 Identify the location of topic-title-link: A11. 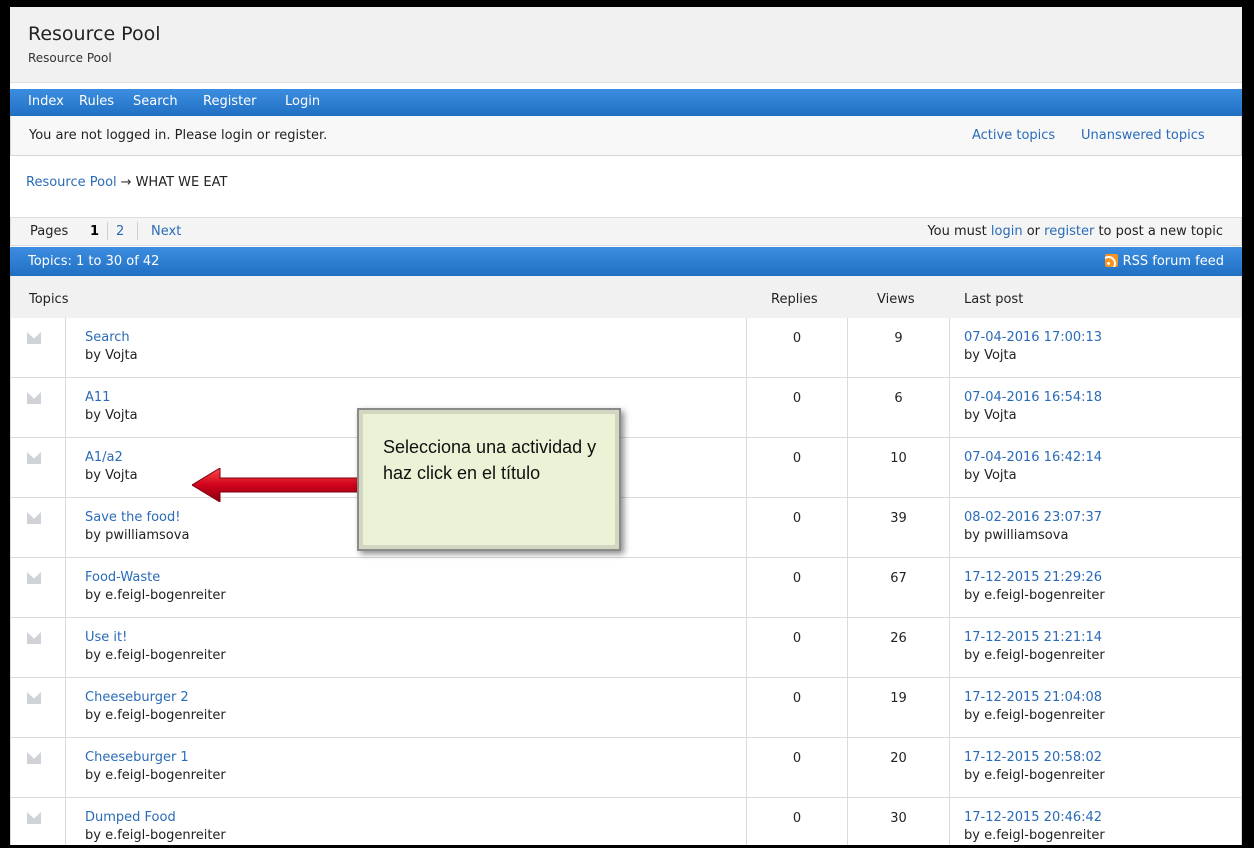
(97, 397).